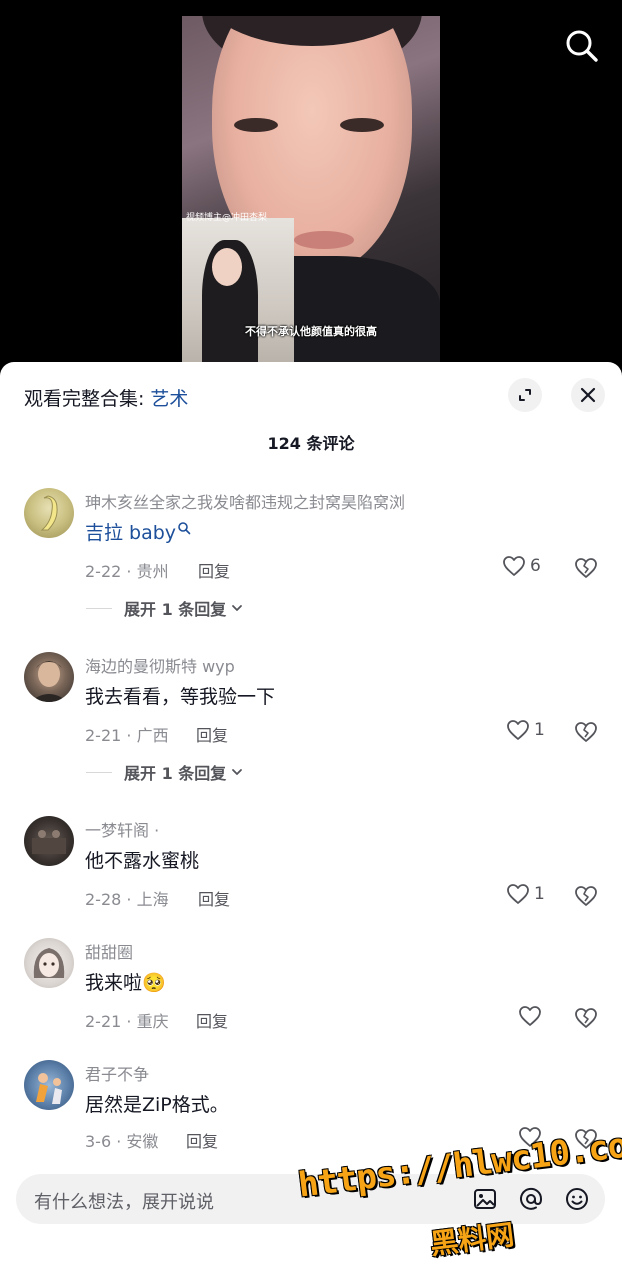 This screenshot has height=1280, width=622. Describe the element at coordinates (160, 665) in the screenshot. I see `comment-username: 海边的曼彻斯特 wyp` at that location.